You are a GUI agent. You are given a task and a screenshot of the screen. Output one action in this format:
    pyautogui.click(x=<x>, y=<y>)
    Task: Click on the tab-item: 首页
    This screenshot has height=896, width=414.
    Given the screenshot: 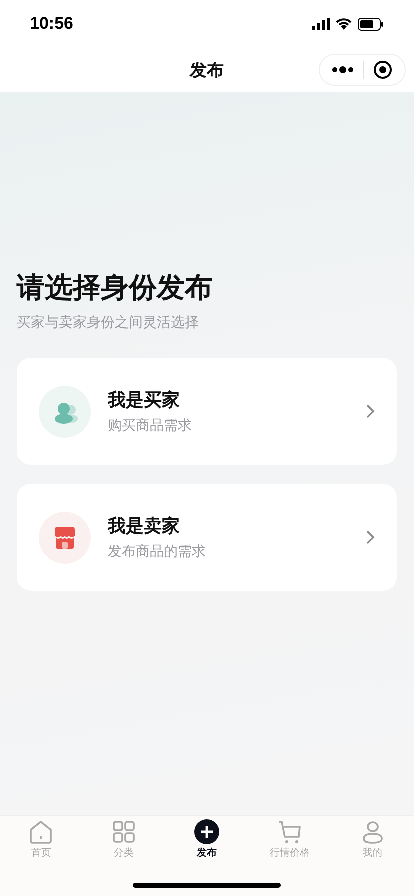 What is the action you would take?
    pyautogui.click(x=41, y=840)
    